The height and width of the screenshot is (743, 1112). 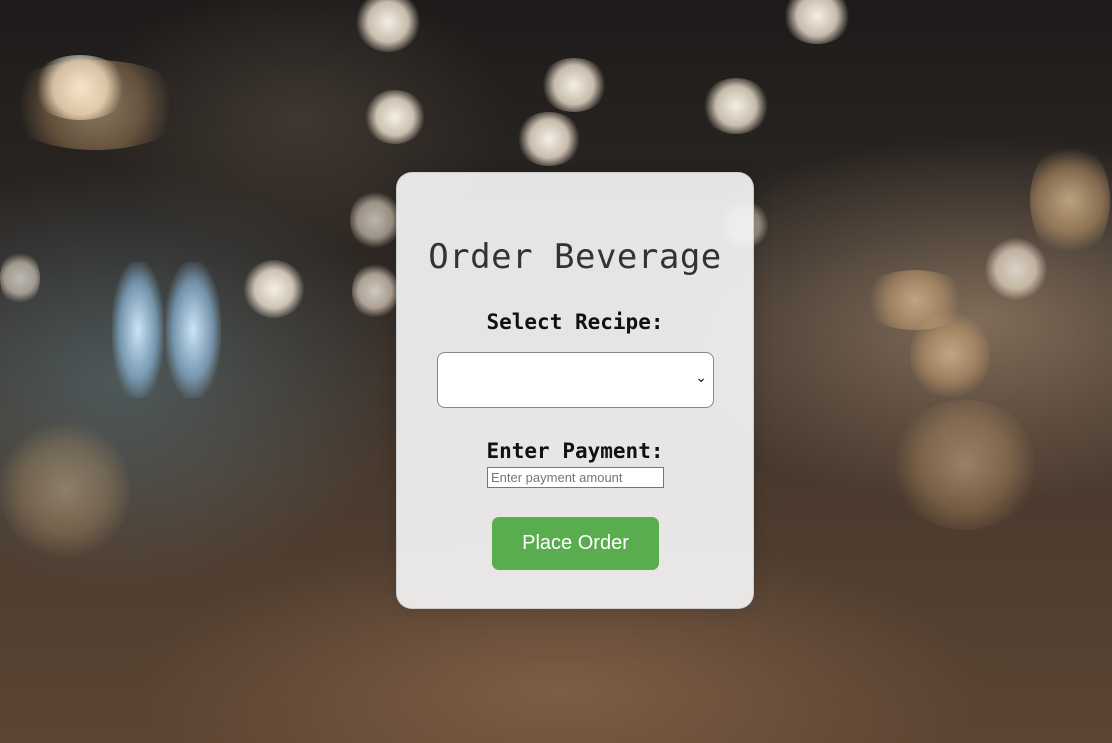 What do you see at coordinates (575, 451) in the screenshot?
I see `payment-label: Enter Payment:` at bounding box center [575, 451].